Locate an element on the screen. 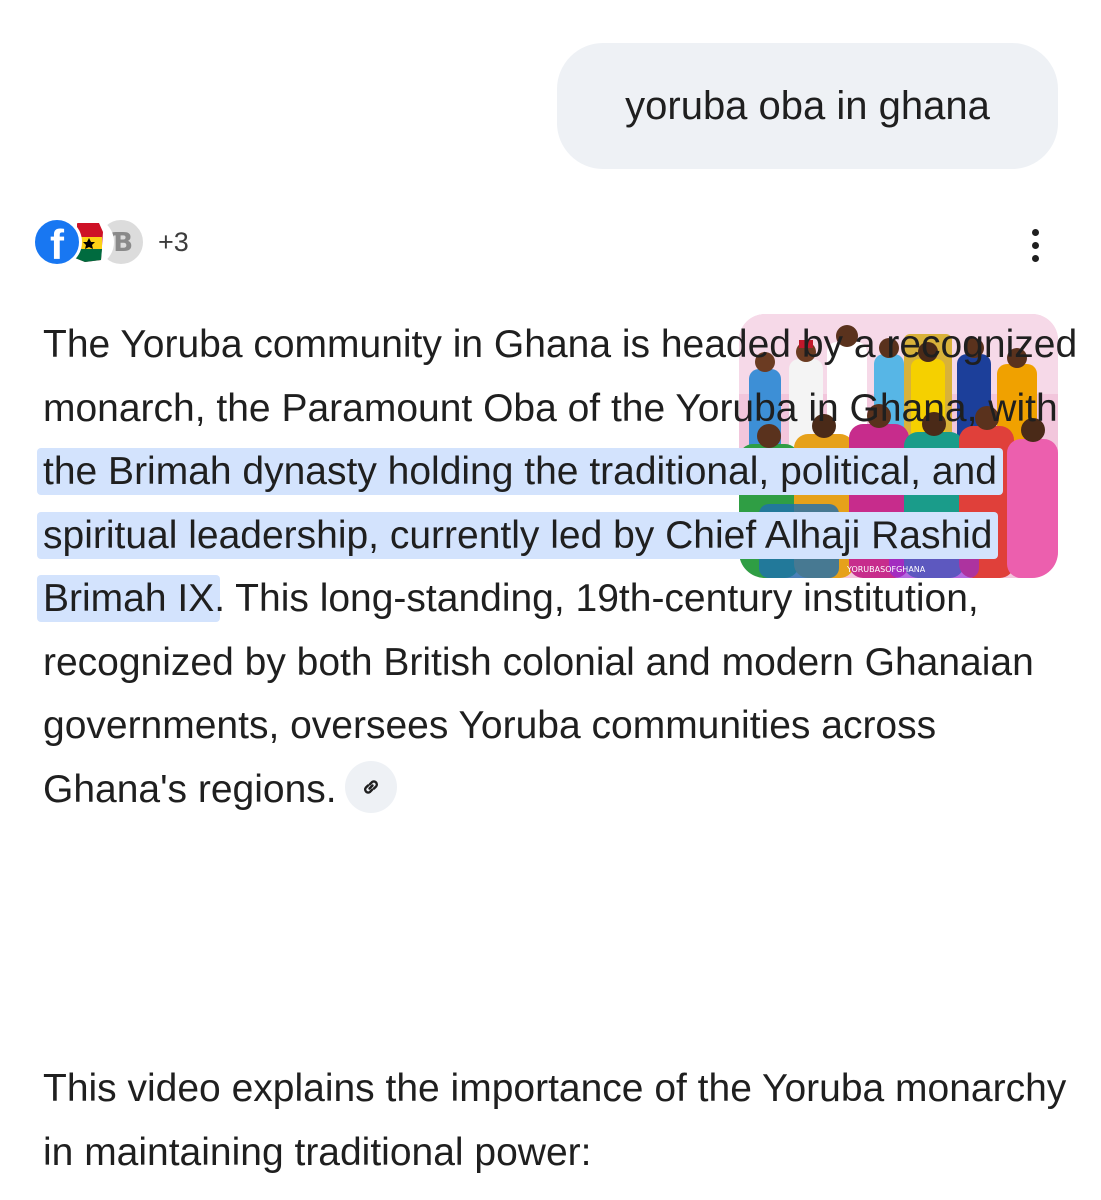  more-options-icon is located at coordinates (1035, 232).